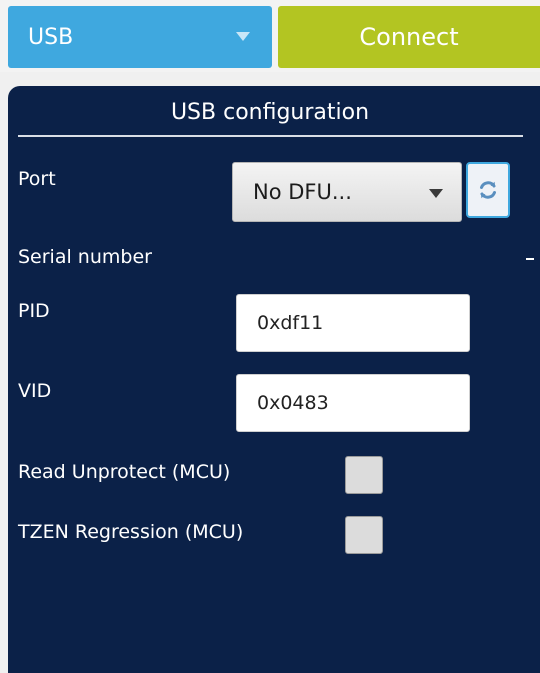 The height and width of the screenshot is (673, 540). What do you see at coordinates (364, 535) in the screenshot?
I see `tzen-regression-checkbox` at bounding box center [364, 535].